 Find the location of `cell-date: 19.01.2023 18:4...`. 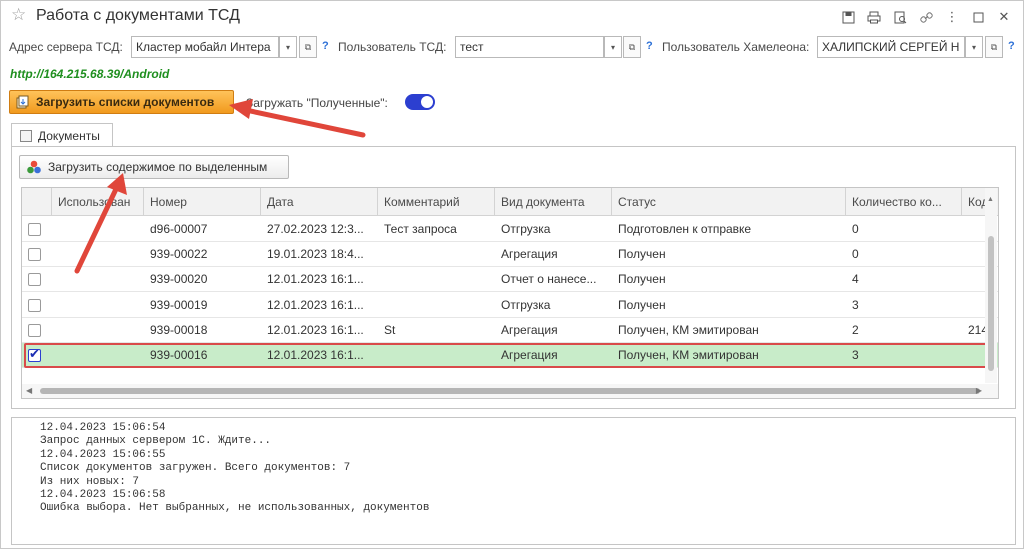

cell-date: 19.01.2023 18:4... is located at coordinates (315, 254).